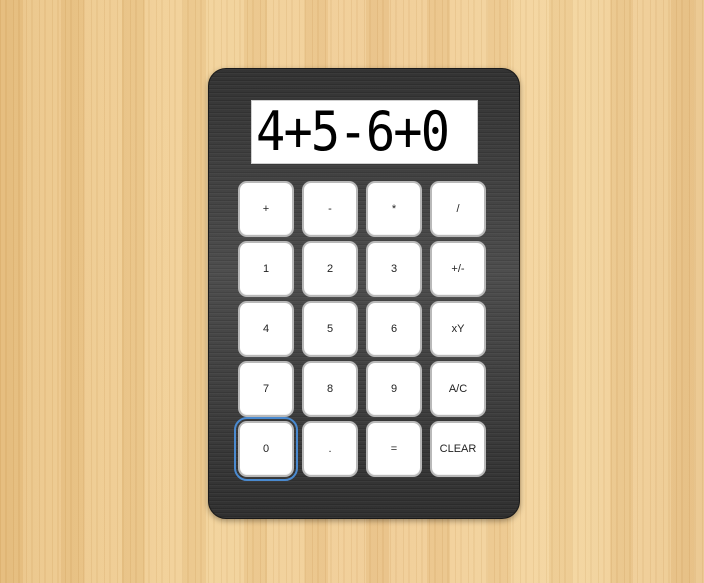  What do you see at coordinates (330, 389) in the screenshot?
I see `digit-8-key: 8` at bounding box center [330, 389].